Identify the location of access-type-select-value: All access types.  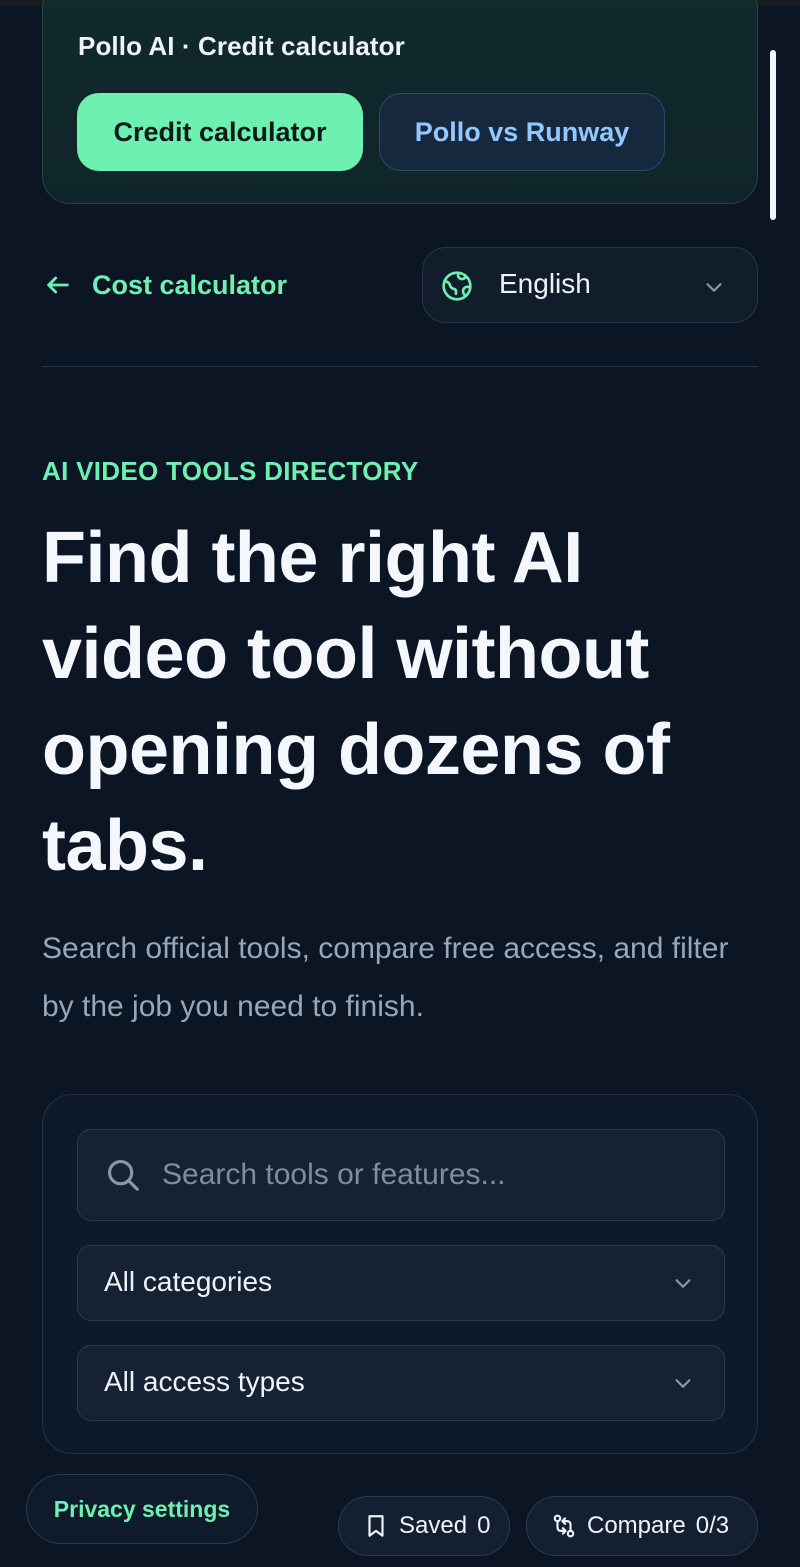
(204, 1381).